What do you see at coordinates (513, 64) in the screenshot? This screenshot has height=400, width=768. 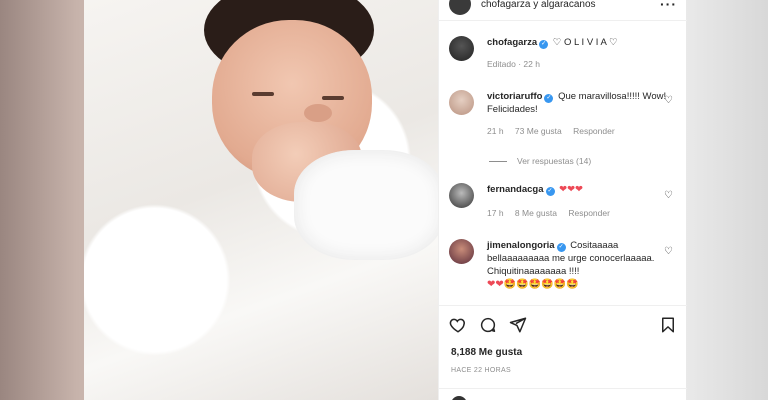 I see `caption-meta: Editado · 22 h` at bounding box center [513, 64].